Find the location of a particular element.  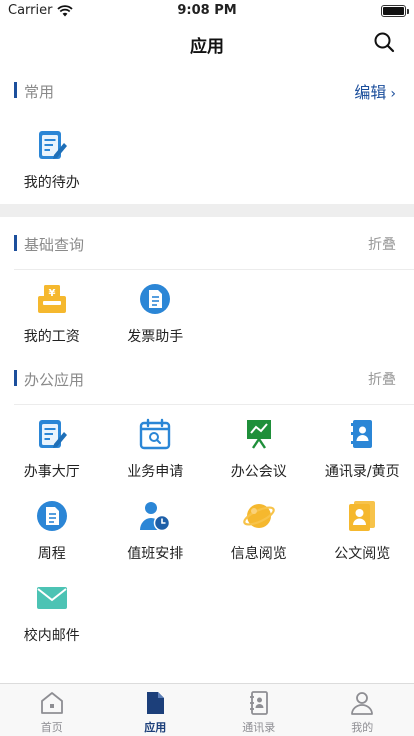

duty-person-clock-icon is located at coordinates (155, 517).